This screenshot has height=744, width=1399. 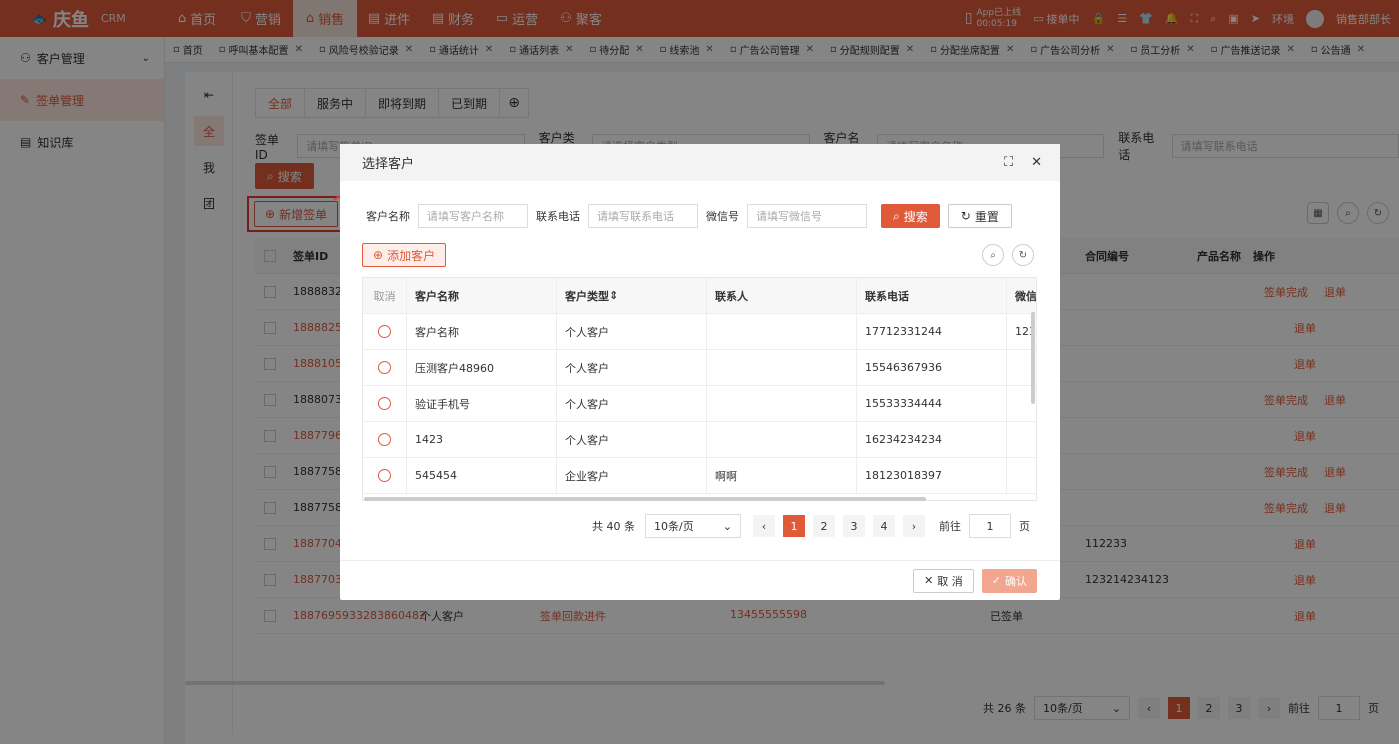 I want to click on modal-name-label: 客户名称, so click(x=388, y=216).